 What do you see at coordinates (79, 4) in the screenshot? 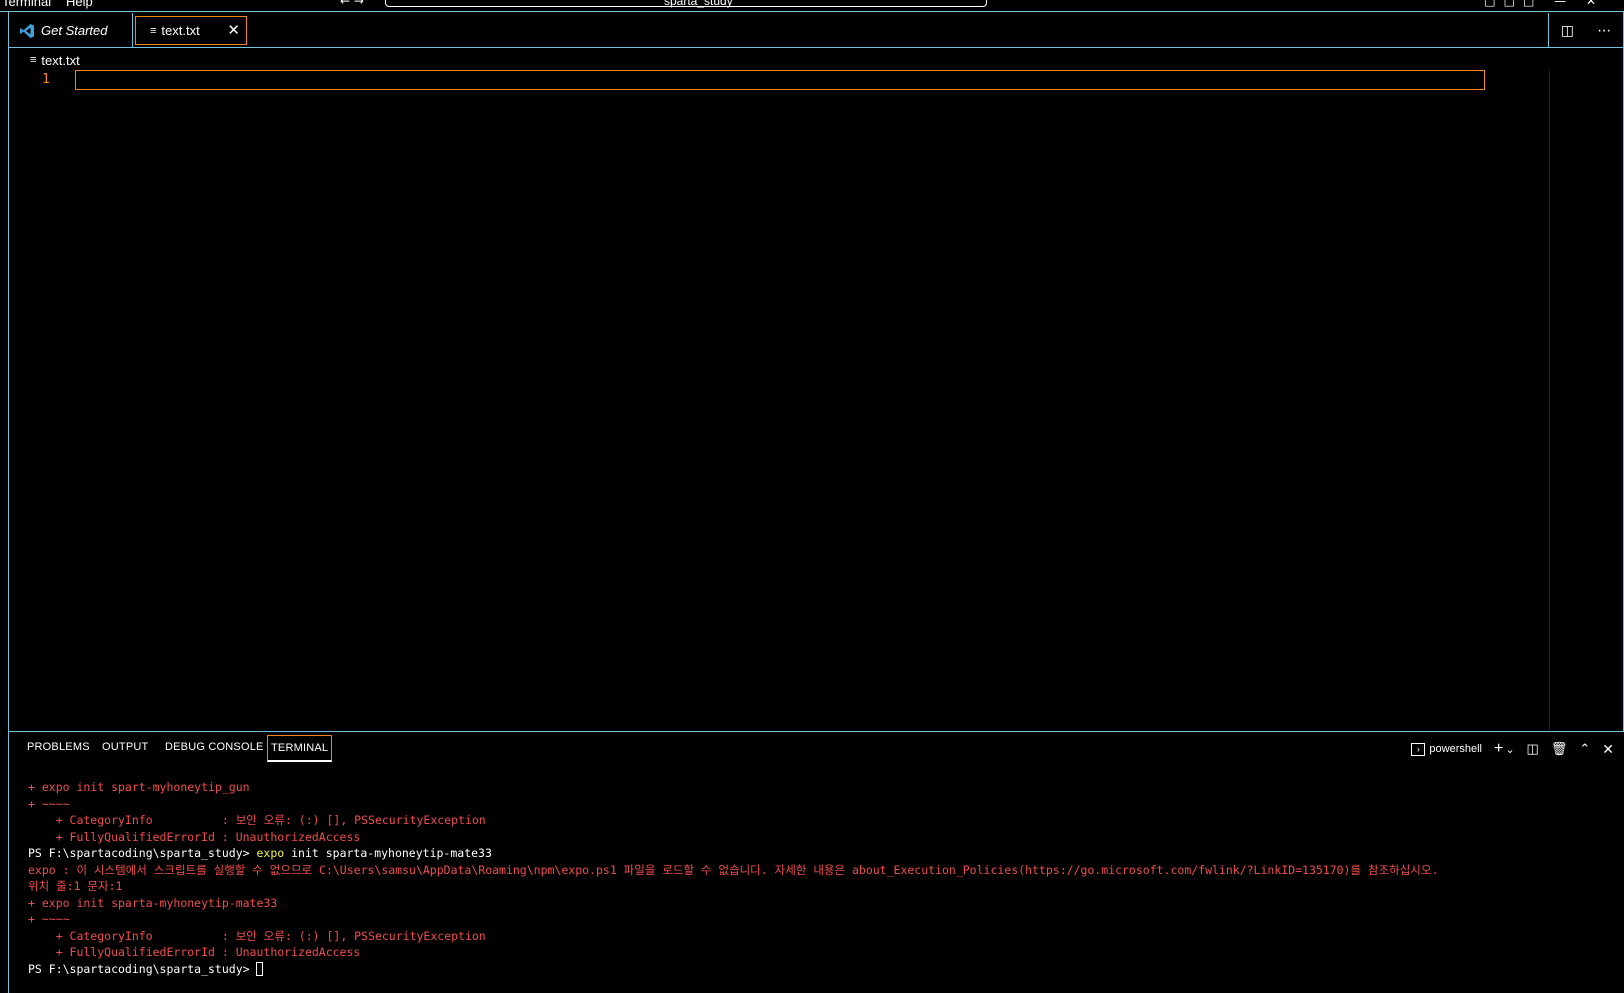
I see `menu-help: Help` at bounding box center [79, 4].